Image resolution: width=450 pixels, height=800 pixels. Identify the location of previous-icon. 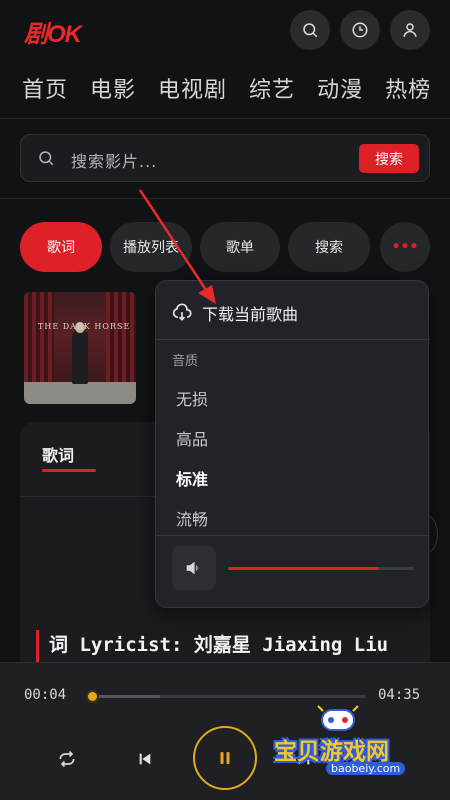
(145, 759).